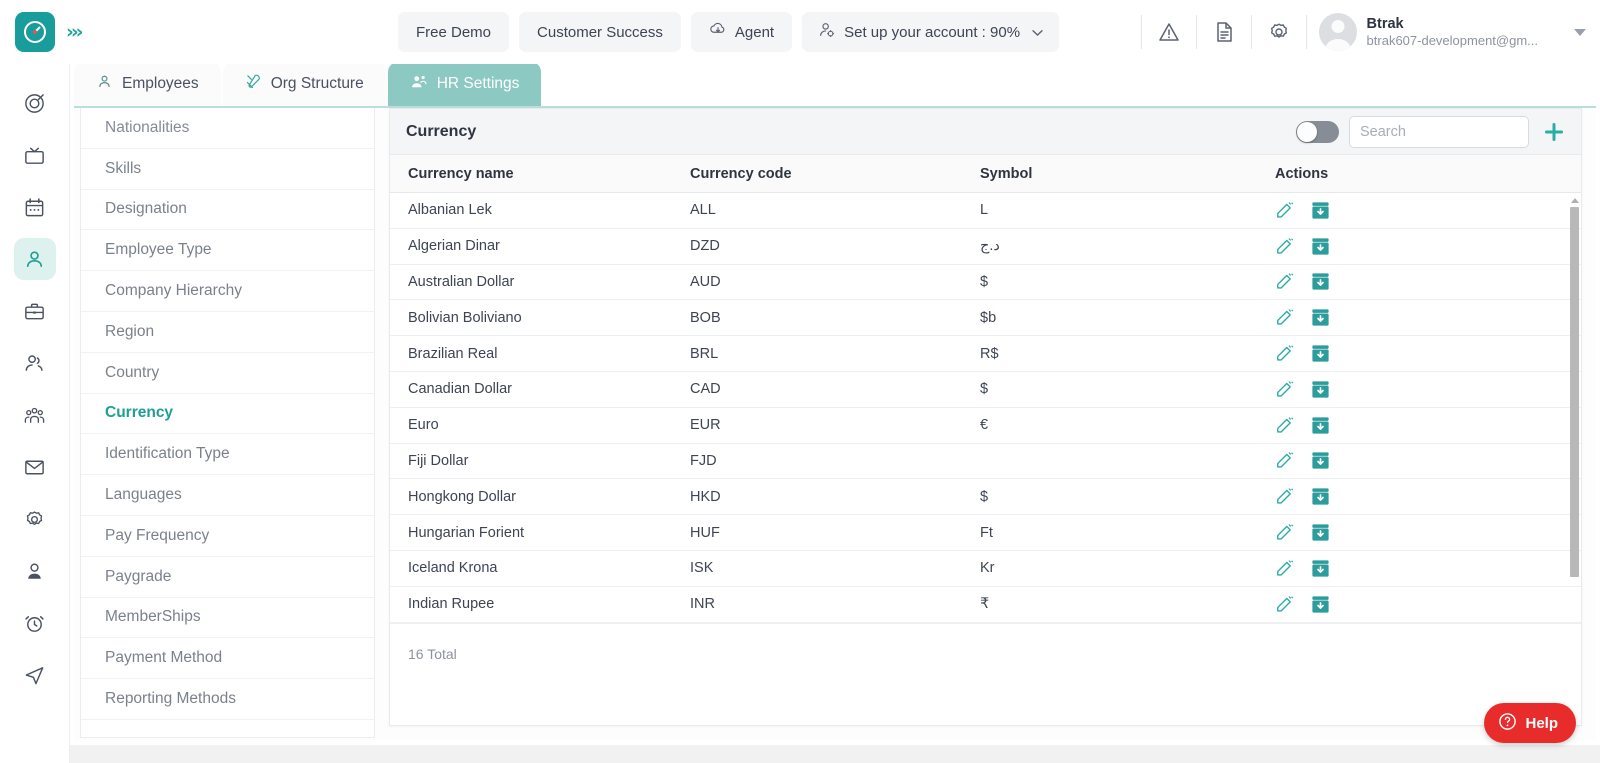 The height and width of the screenshot is (763, 1600). What do you see at coordinates (34, 259) in the screenshot?
I see `sidebar-rail-person-icon` at bounding box center [34, 259].